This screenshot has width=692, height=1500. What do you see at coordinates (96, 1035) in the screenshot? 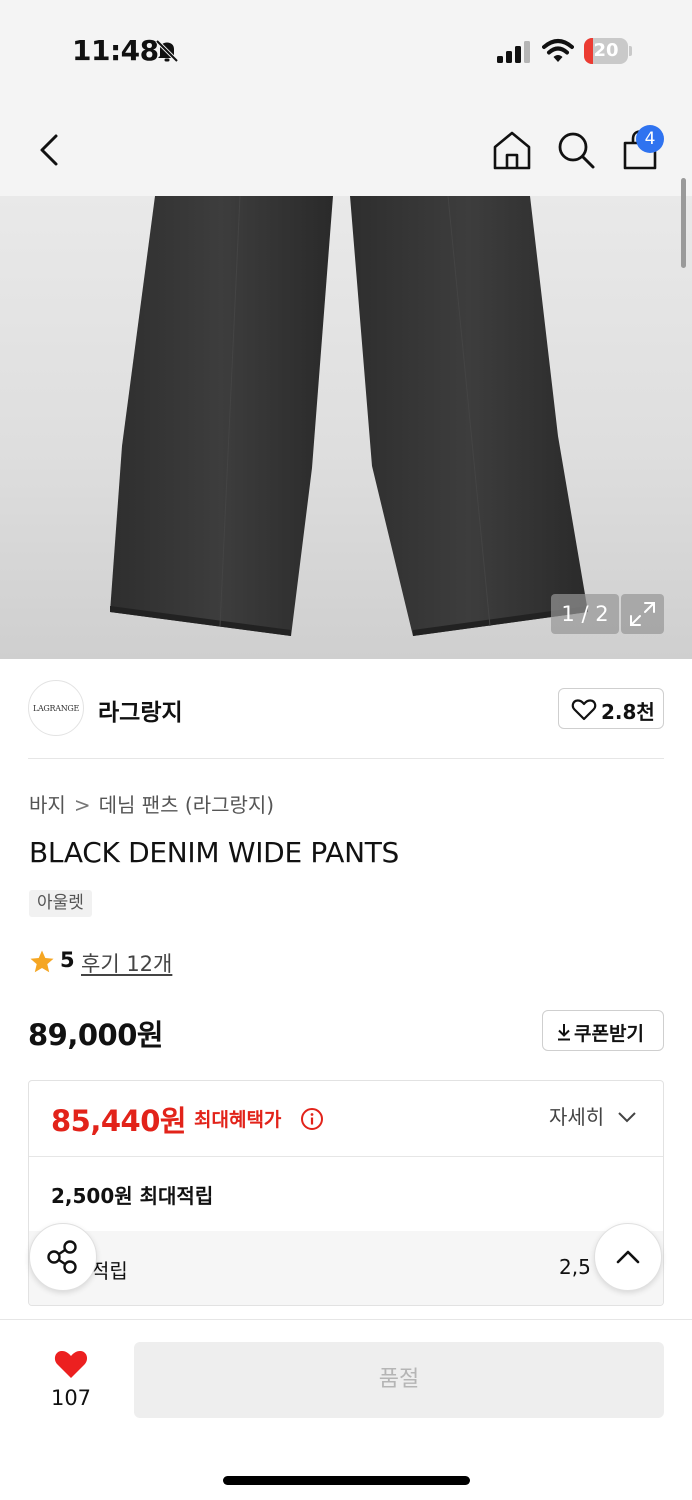
I see `product-price: 89,000원` at bounding box center [96, 1035].